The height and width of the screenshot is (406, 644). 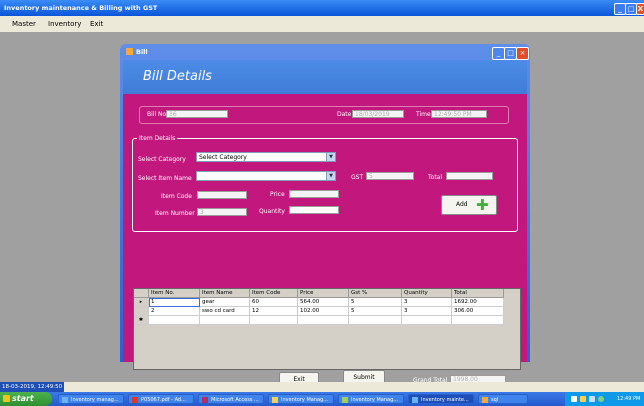 I want to click on menu-master: Master, so click(x=24, y=24).